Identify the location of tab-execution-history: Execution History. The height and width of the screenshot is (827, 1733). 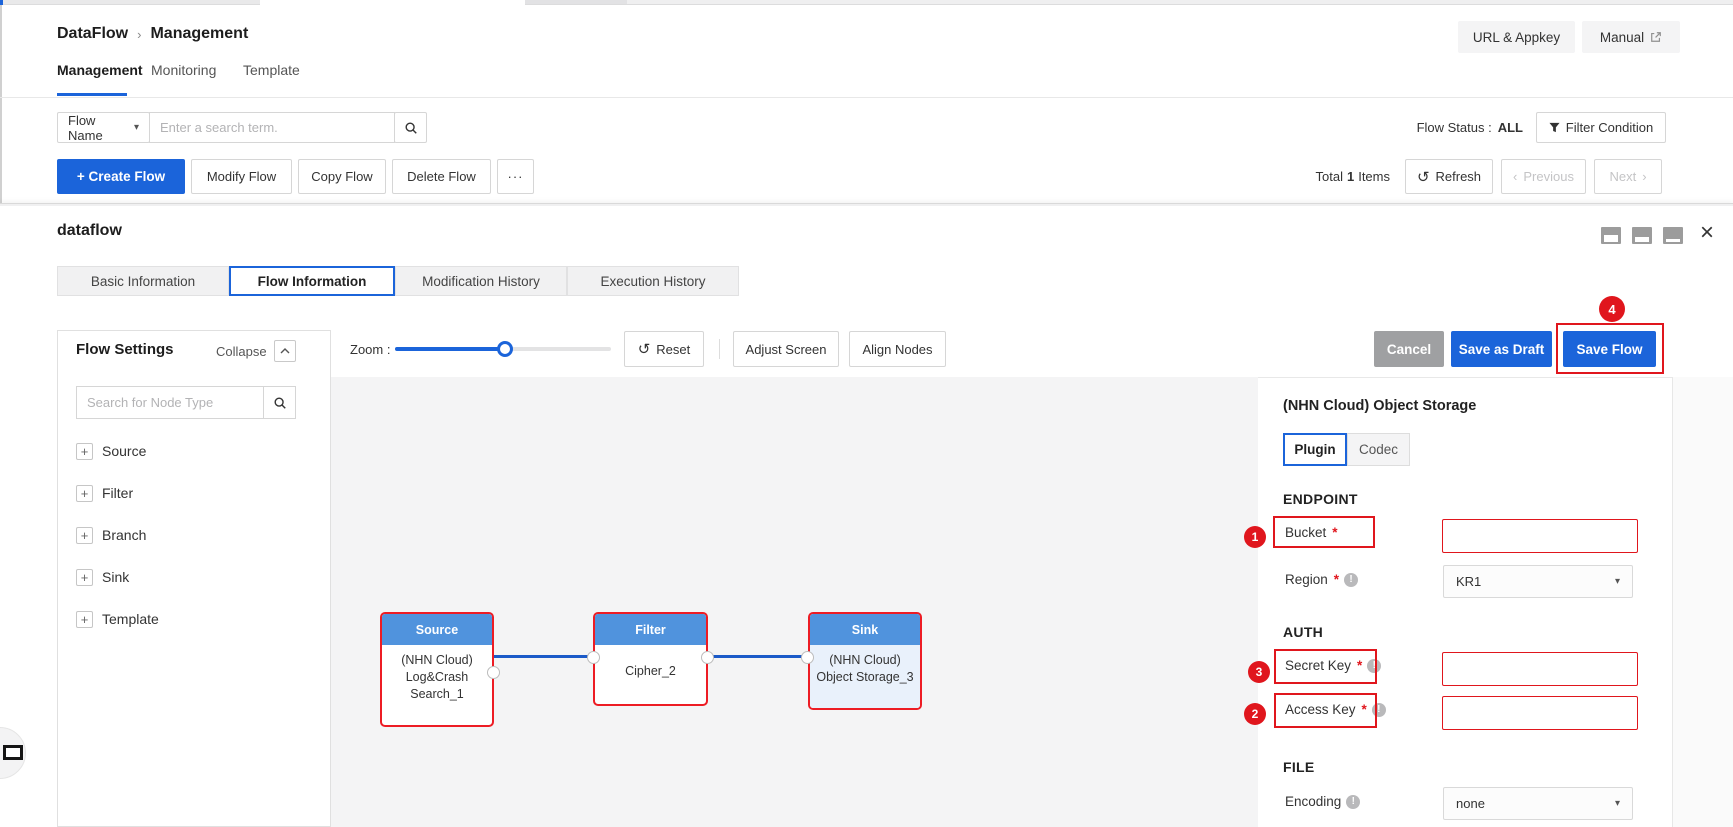
(653, 281).